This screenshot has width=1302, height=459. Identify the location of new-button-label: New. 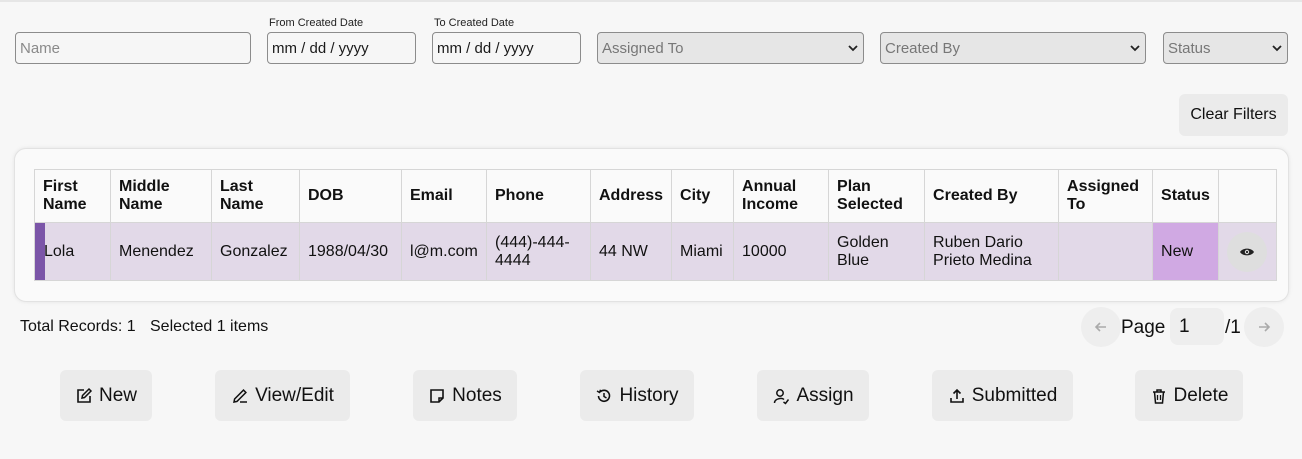
(117, 395).